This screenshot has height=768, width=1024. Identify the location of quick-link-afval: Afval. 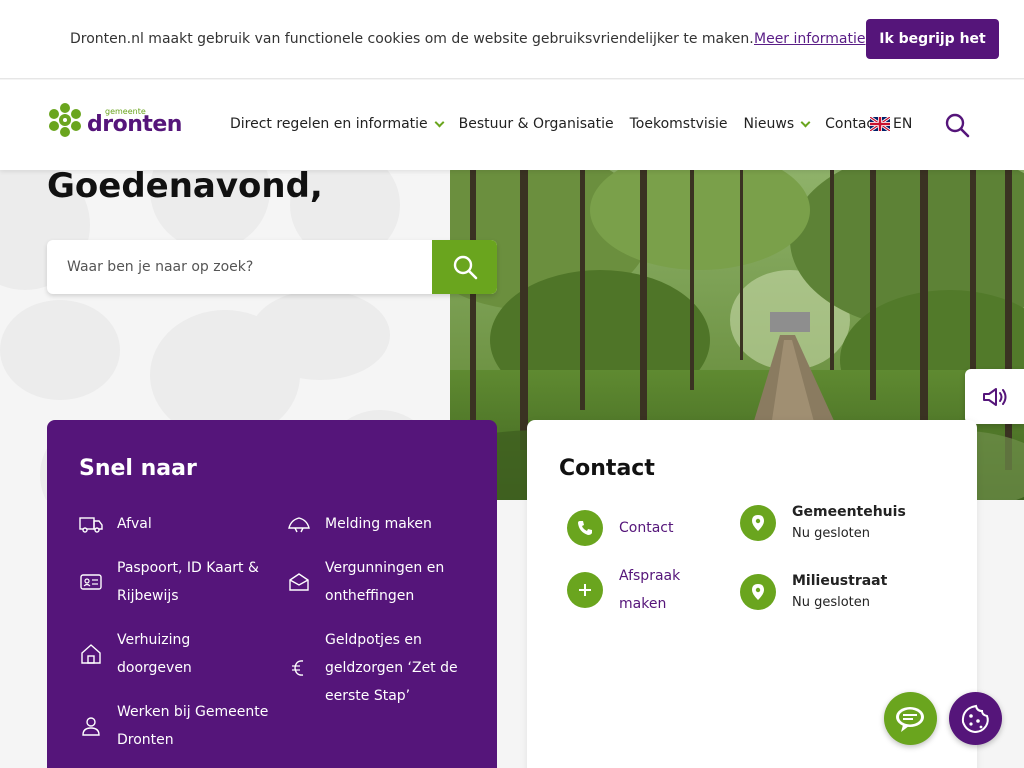
(115, 524).